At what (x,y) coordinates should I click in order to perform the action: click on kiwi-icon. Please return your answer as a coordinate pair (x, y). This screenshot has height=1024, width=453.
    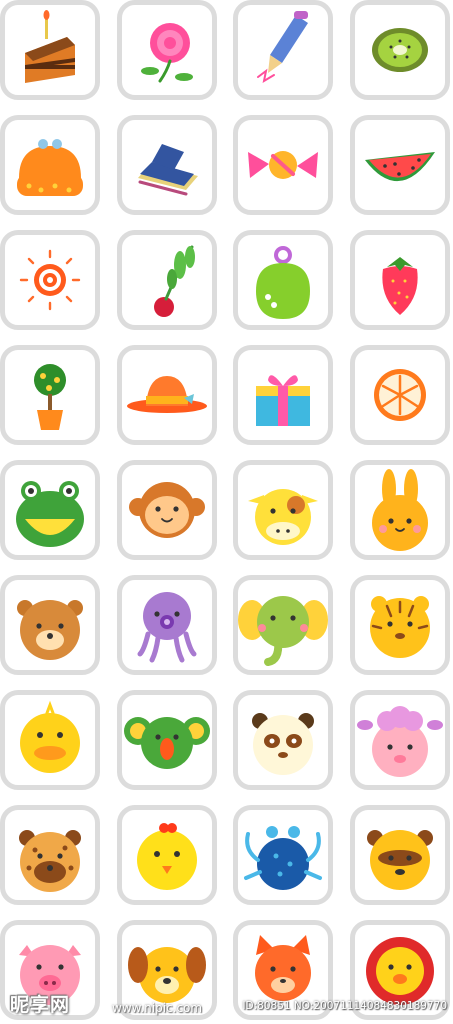
    Looking at the image, I should click on (400, 50).